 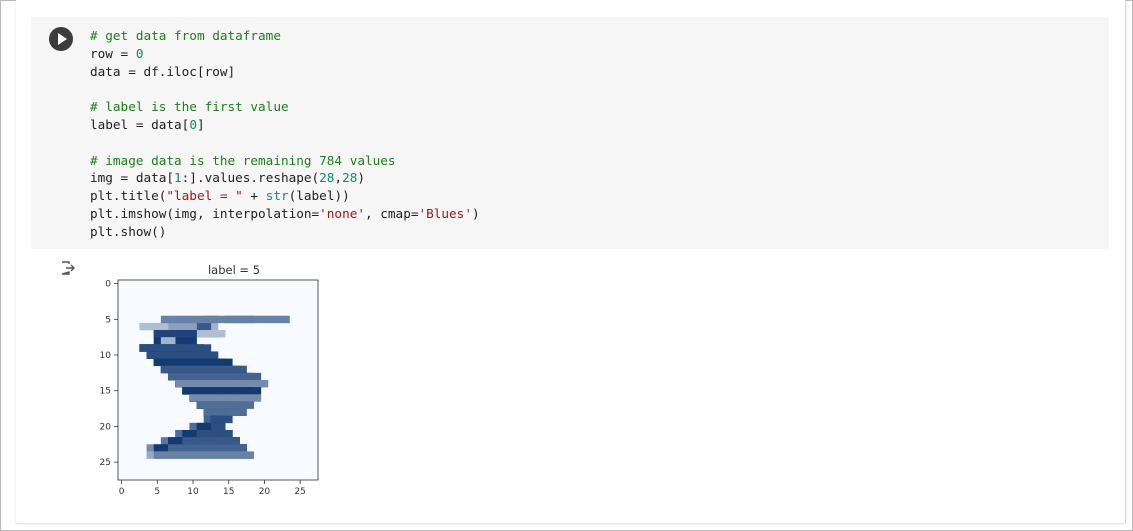 I want to click on output-arrow-icon, so click(x=68, y=268).